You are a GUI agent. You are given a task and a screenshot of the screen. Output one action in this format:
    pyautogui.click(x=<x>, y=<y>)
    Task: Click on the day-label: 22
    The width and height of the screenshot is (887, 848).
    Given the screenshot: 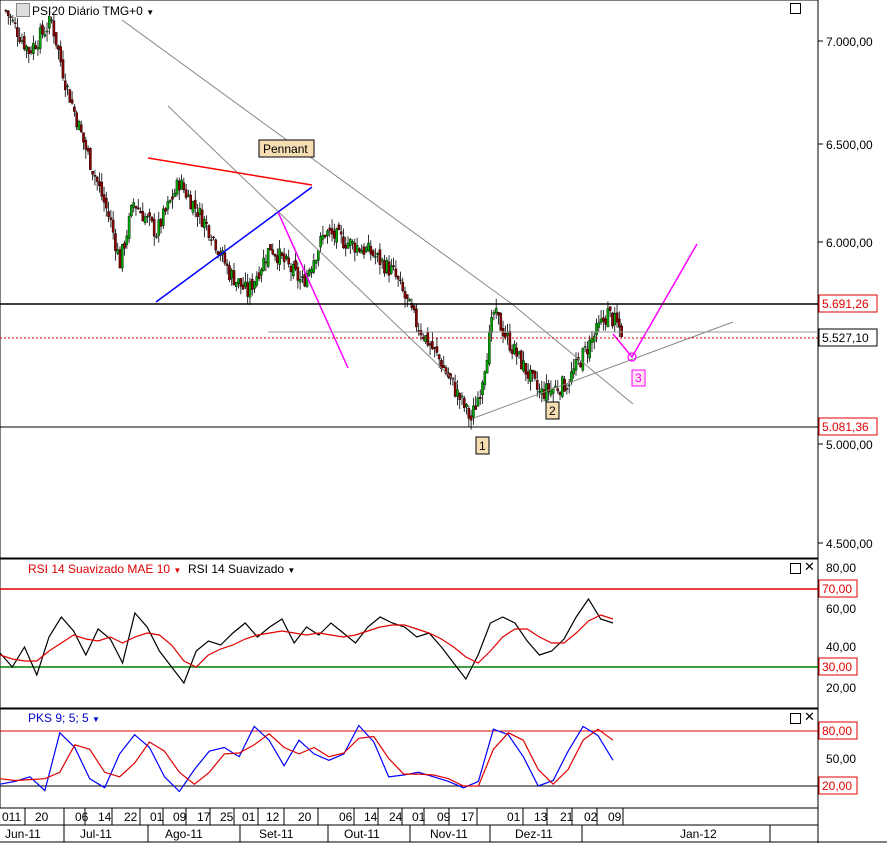 What is the action you would take?
    pyautogui.click(x=131, y=817)
    